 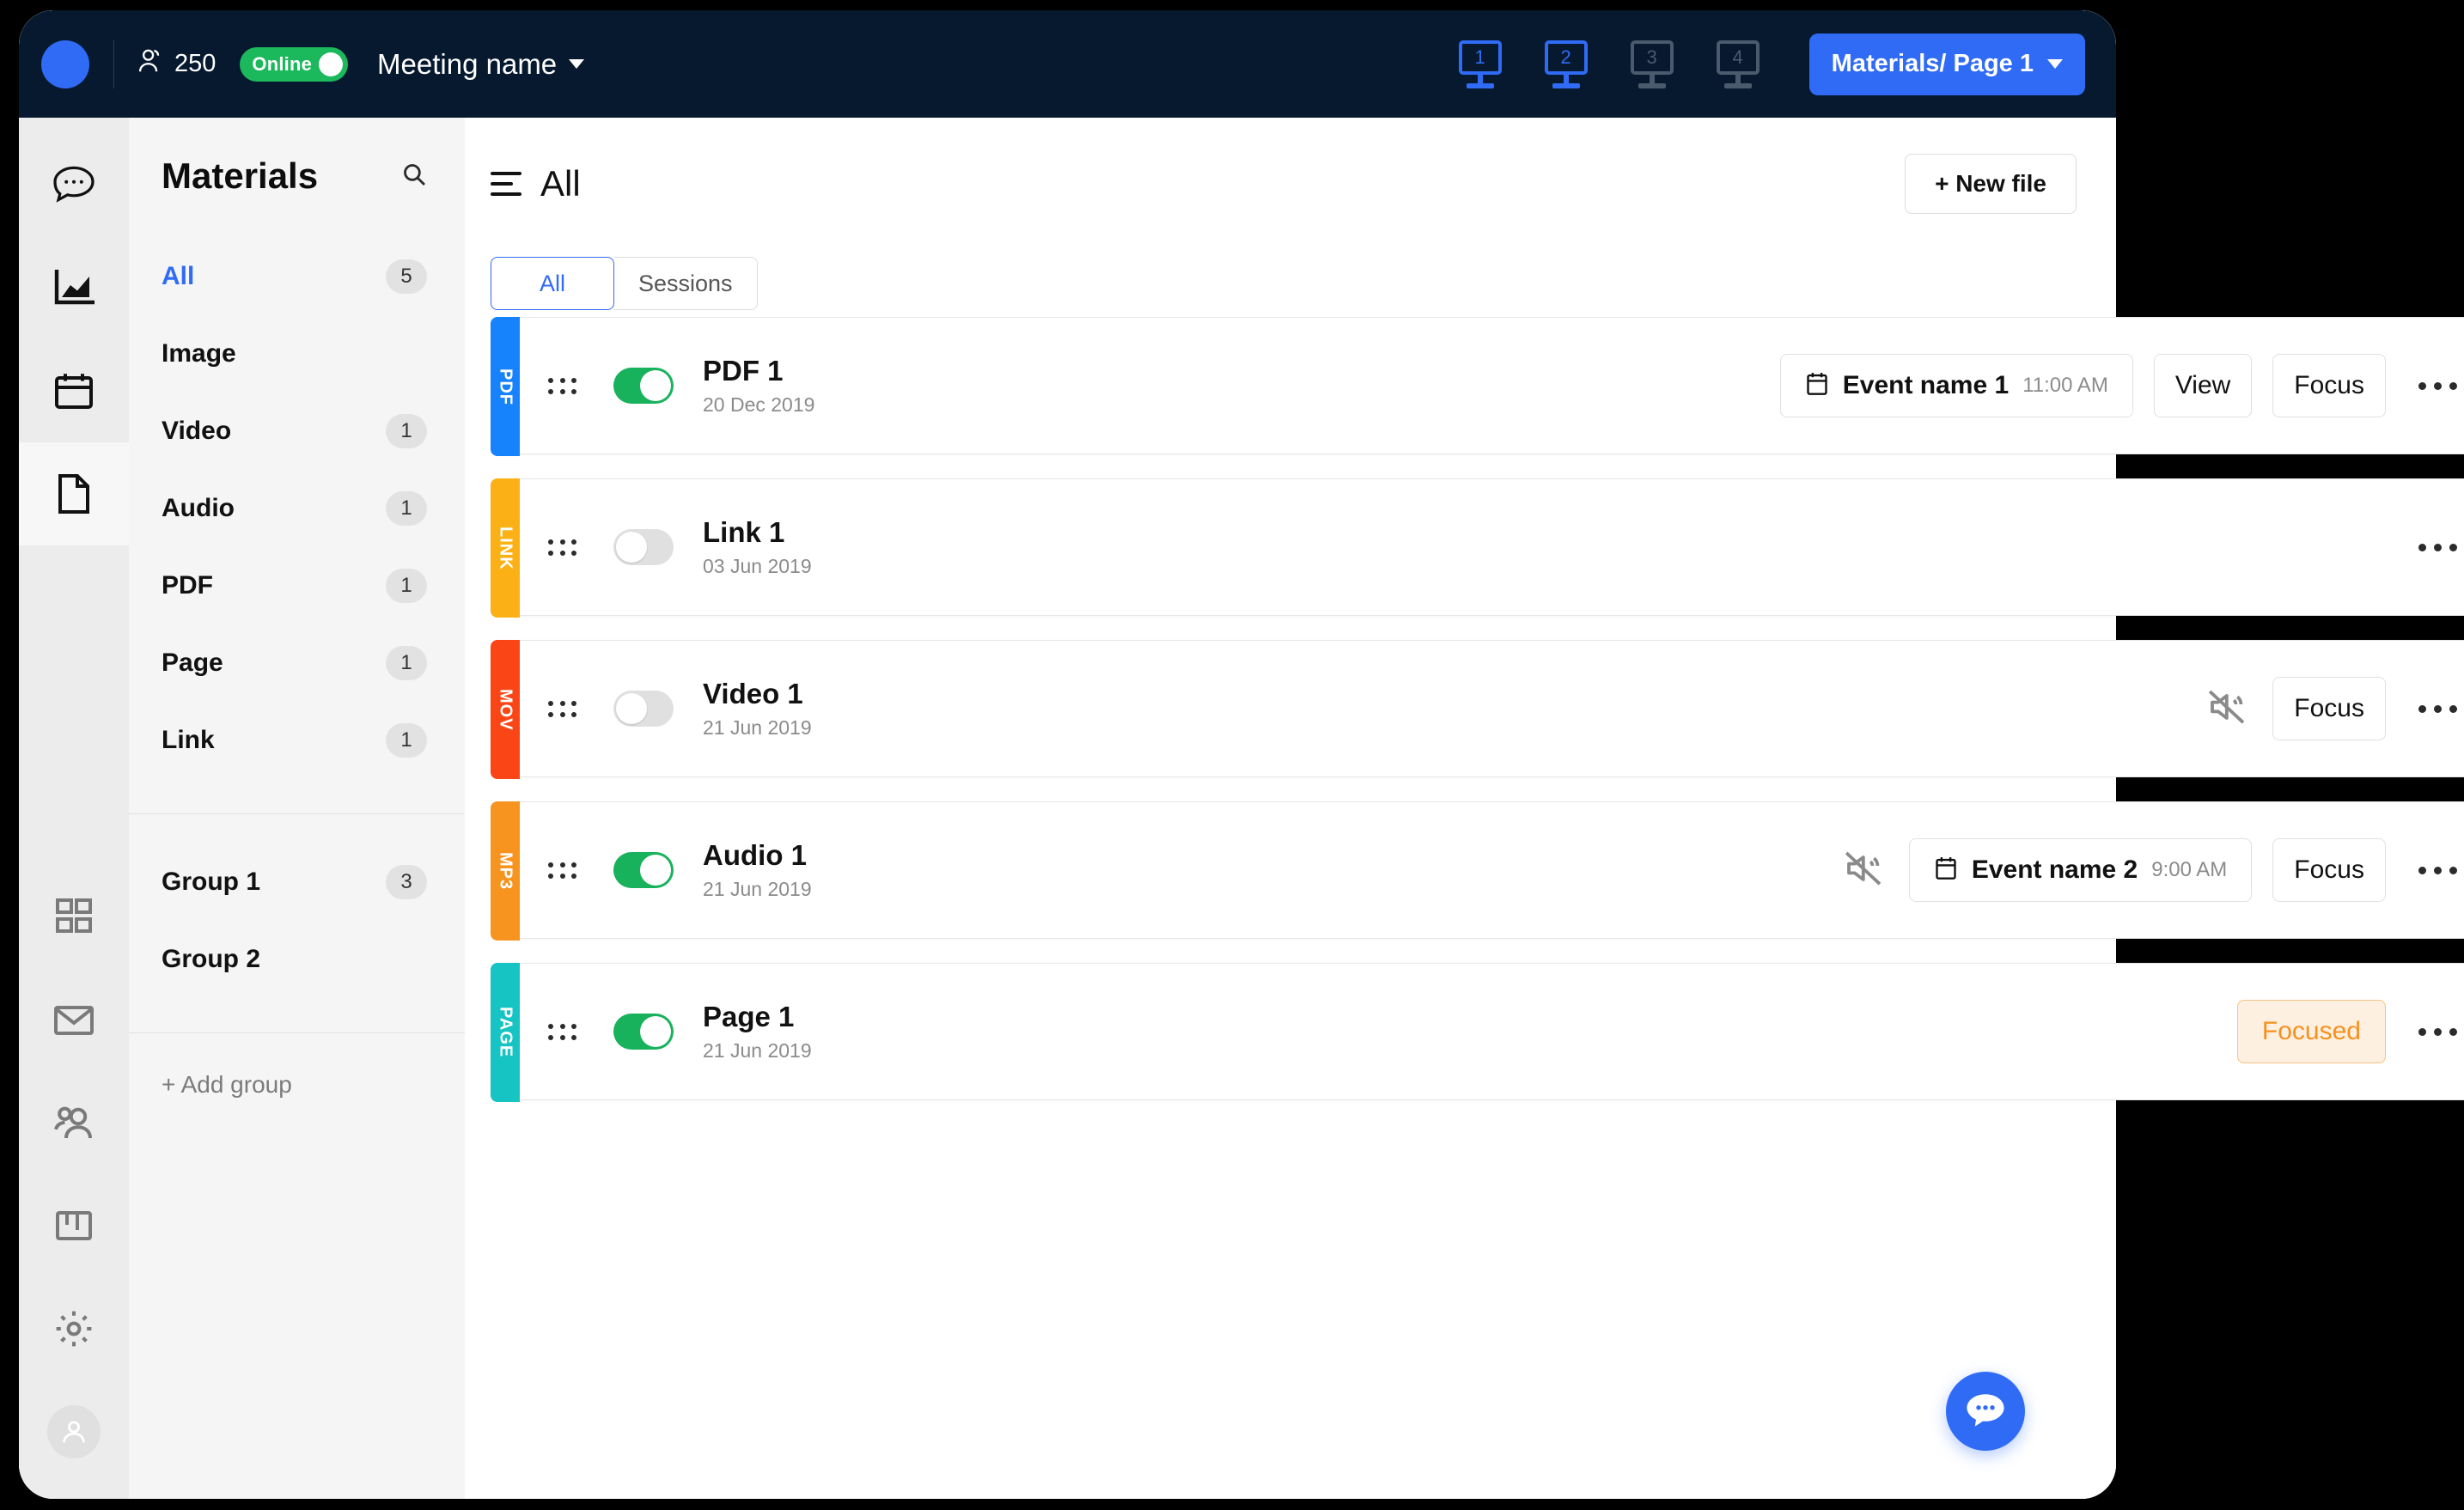 I want to click on calendar-icon, so click(x=74, y=391).